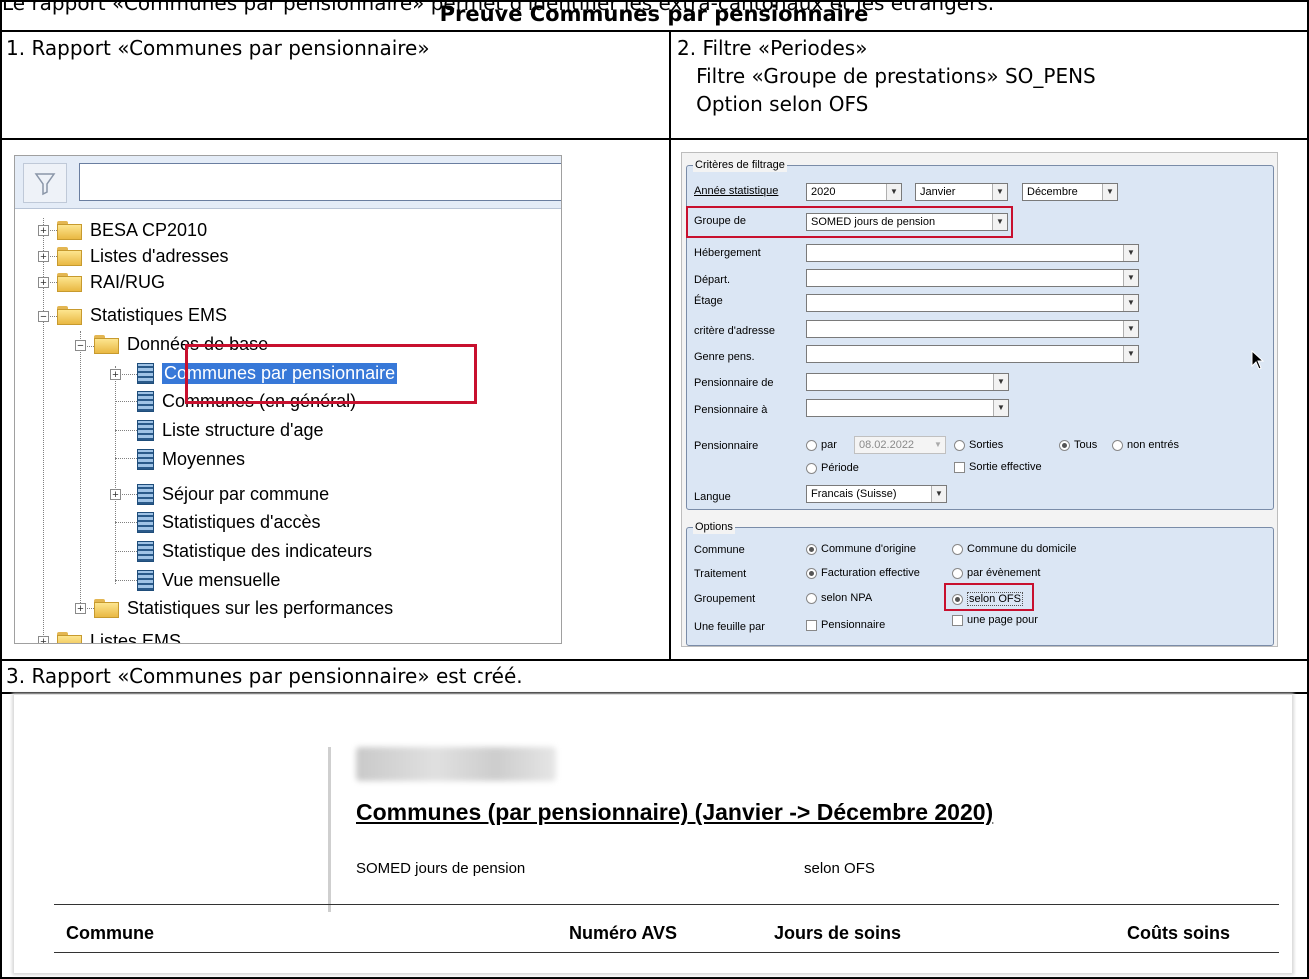  Describe the element at coordinates (978, 445) in the screenshot. I see `radio-sorties: Sorties` at that location.